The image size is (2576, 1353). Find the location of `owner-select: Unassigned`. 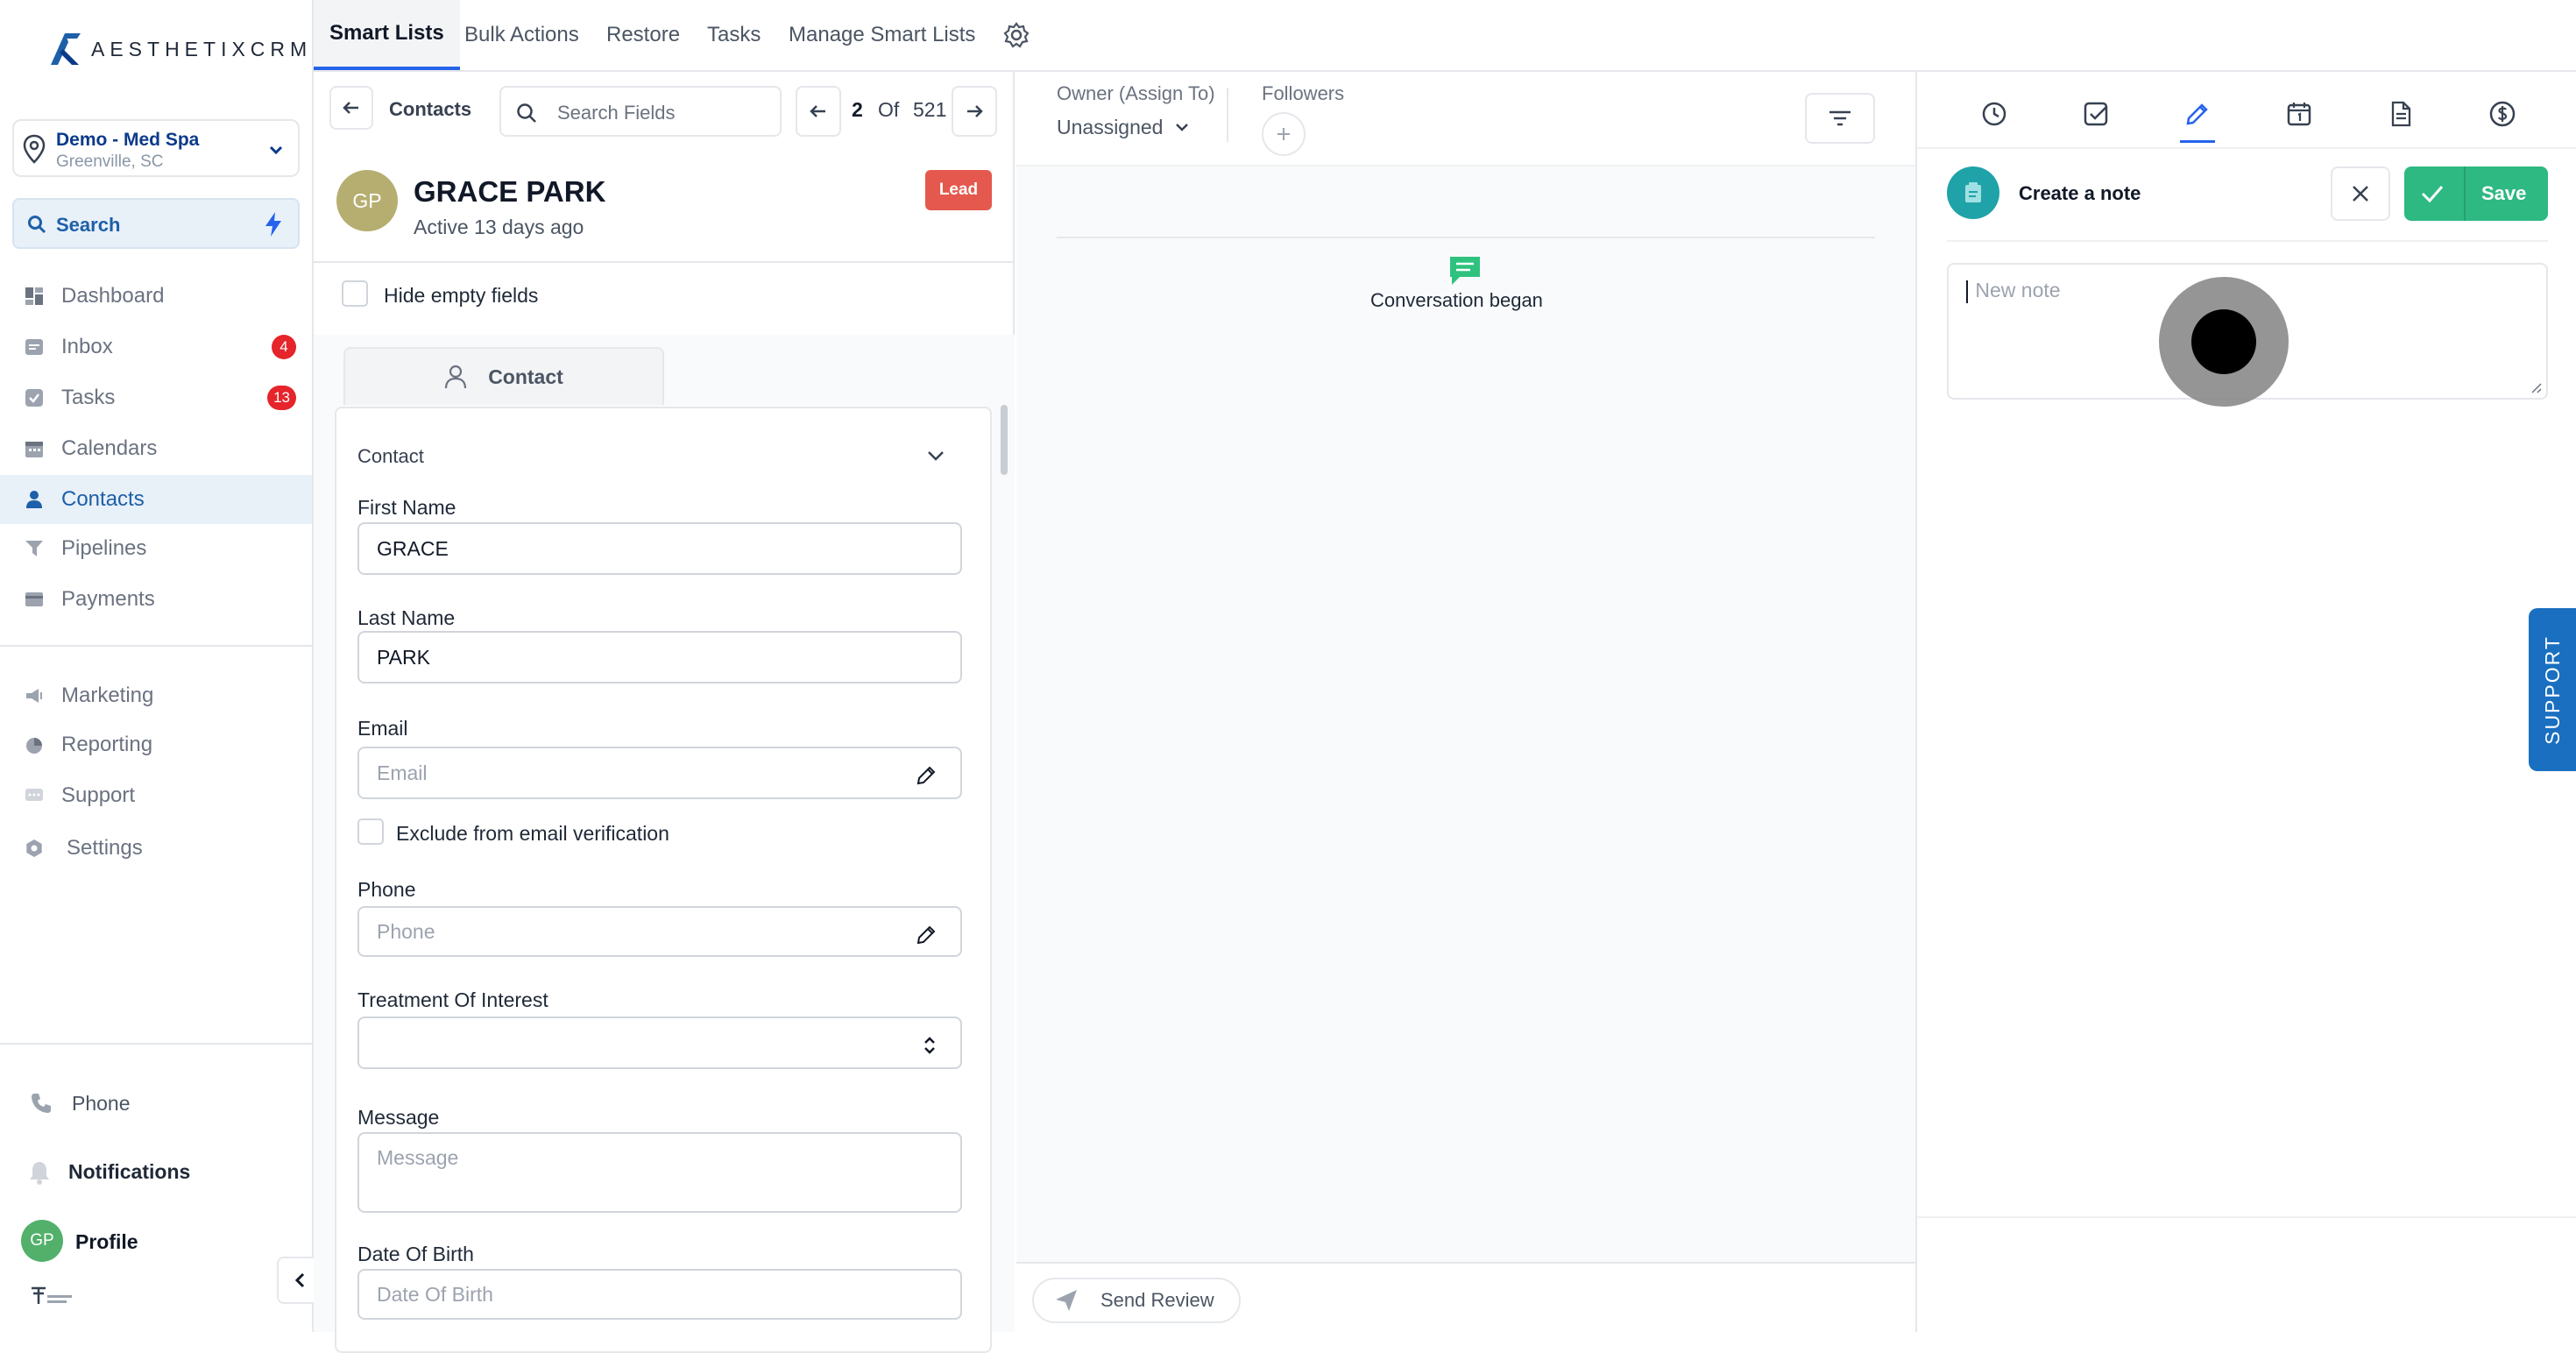

owner-select: Unassigned is located at coordinates (1124, 127).